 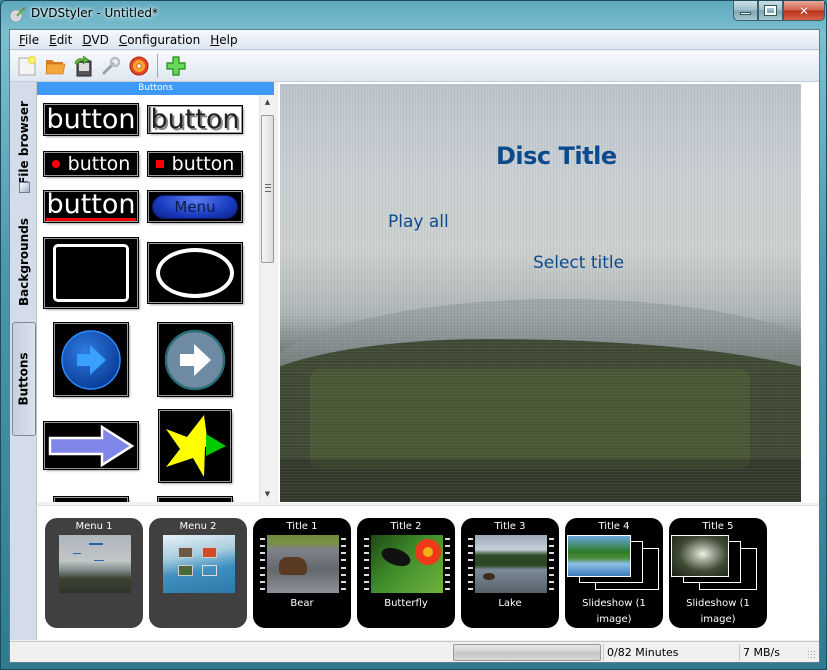 What do you see at coordinates (761, 652) in the screenshot?
I see `bitrate-status: 7 MB/s` at bounding box center [761, 652].